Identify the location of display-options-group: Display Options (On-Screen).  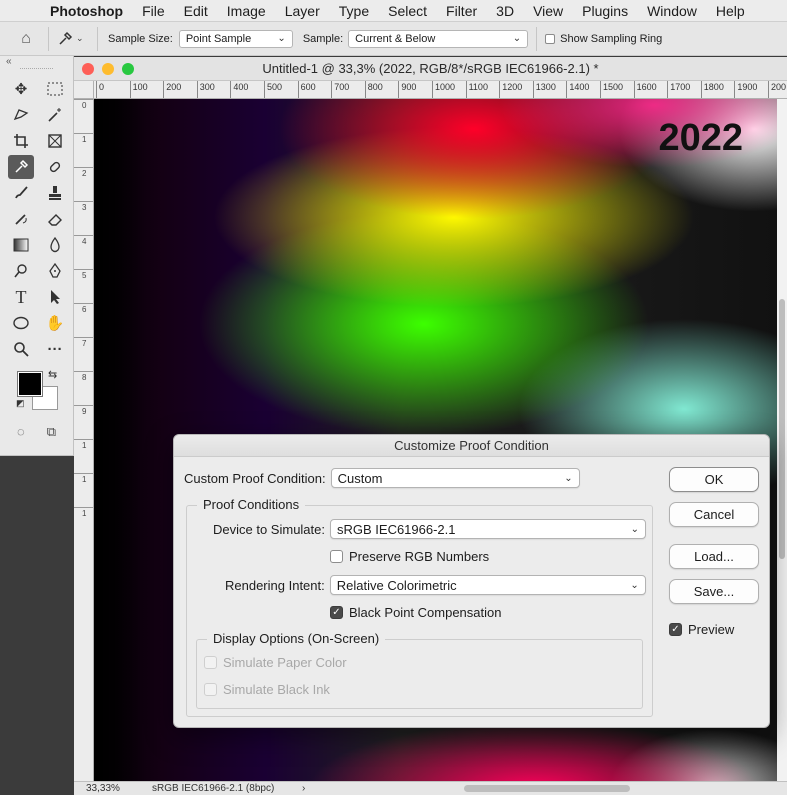
(419, 670).